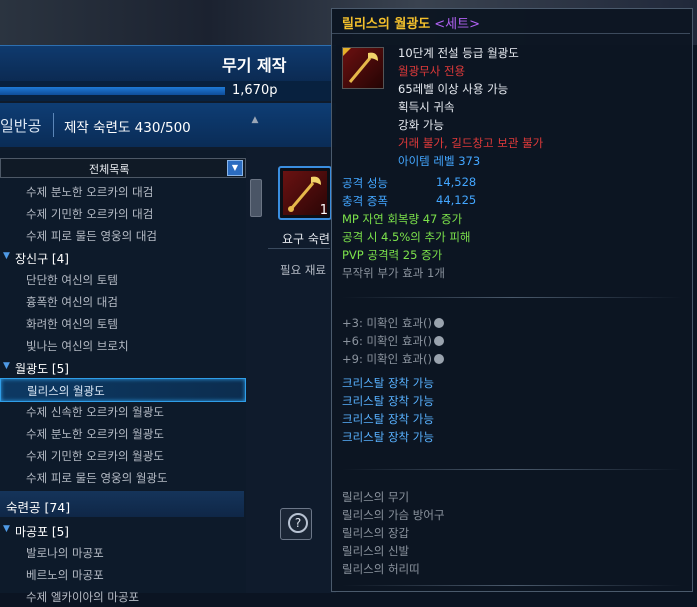 The image size is (697, 607). Describe the element at coordinates (300, 371) in the screenshot. I see `detail-panel: 1 요구 숙련 필요 재료 ?` at that location.